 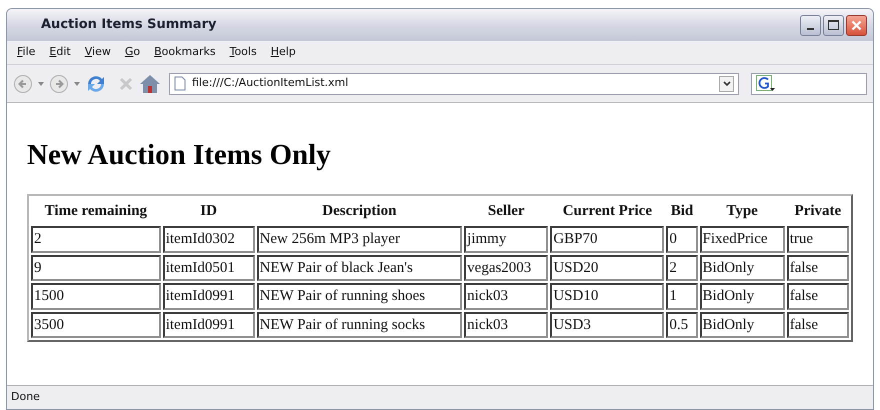 What do you see at coordinates (359, 325) in the screenshot?
I see `table-cell: NEW Pair of running socks` at bounding box center [359, 325].